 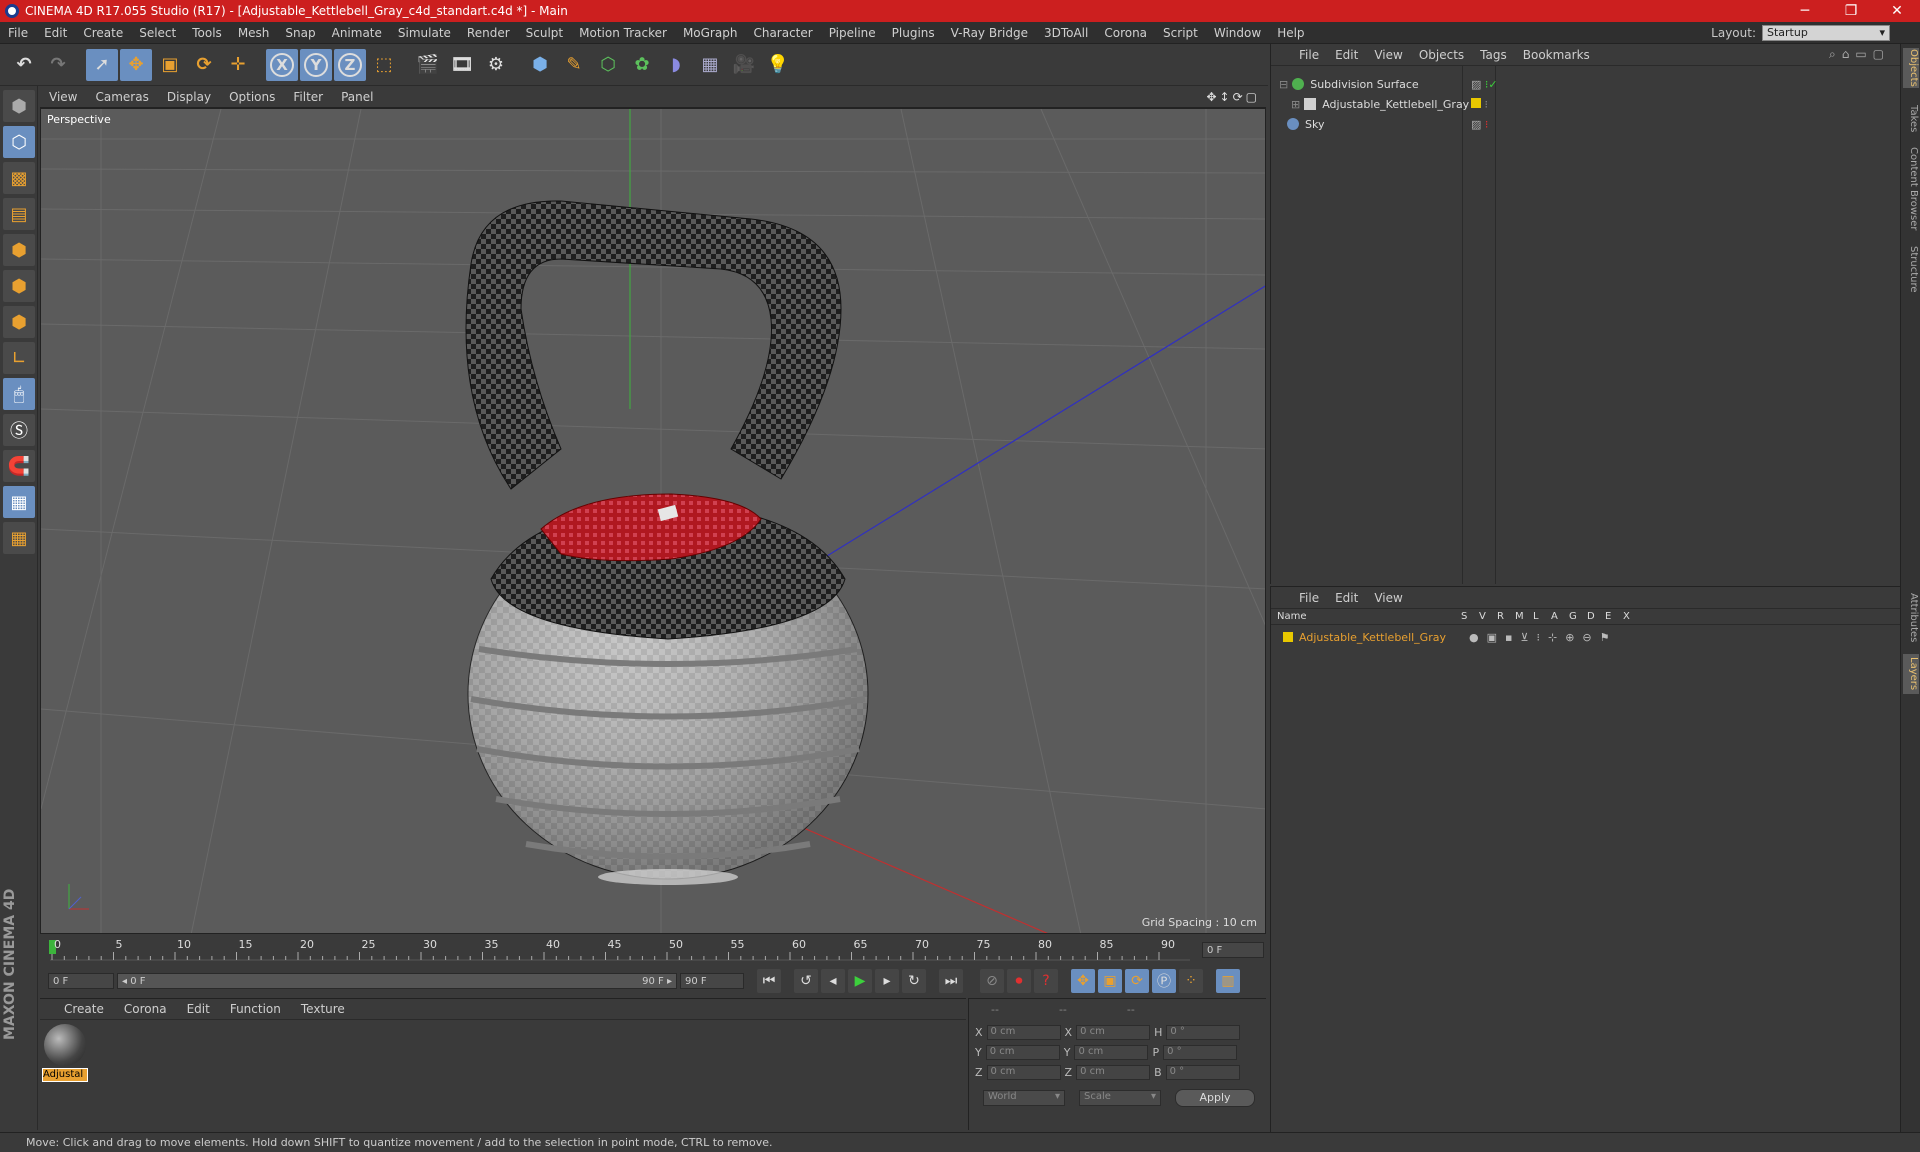 I want to click on tab-structure: Structure, so click(x=1911, y=269).